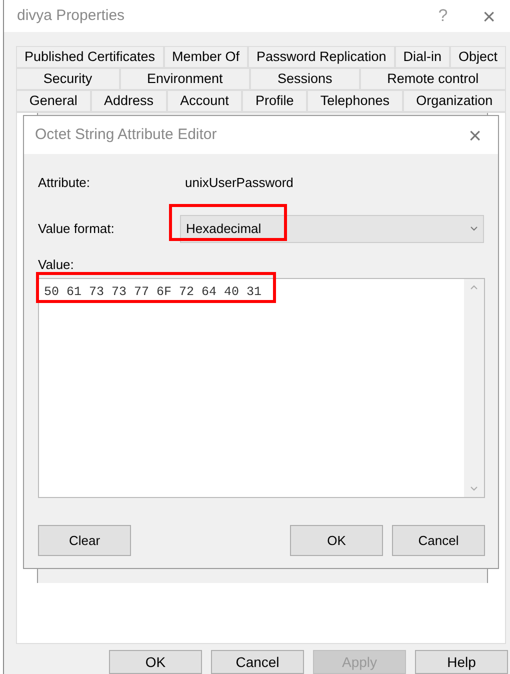 This screenshot has height=674, width=510. I want to click on footer-button: OK, so click(155, 662).